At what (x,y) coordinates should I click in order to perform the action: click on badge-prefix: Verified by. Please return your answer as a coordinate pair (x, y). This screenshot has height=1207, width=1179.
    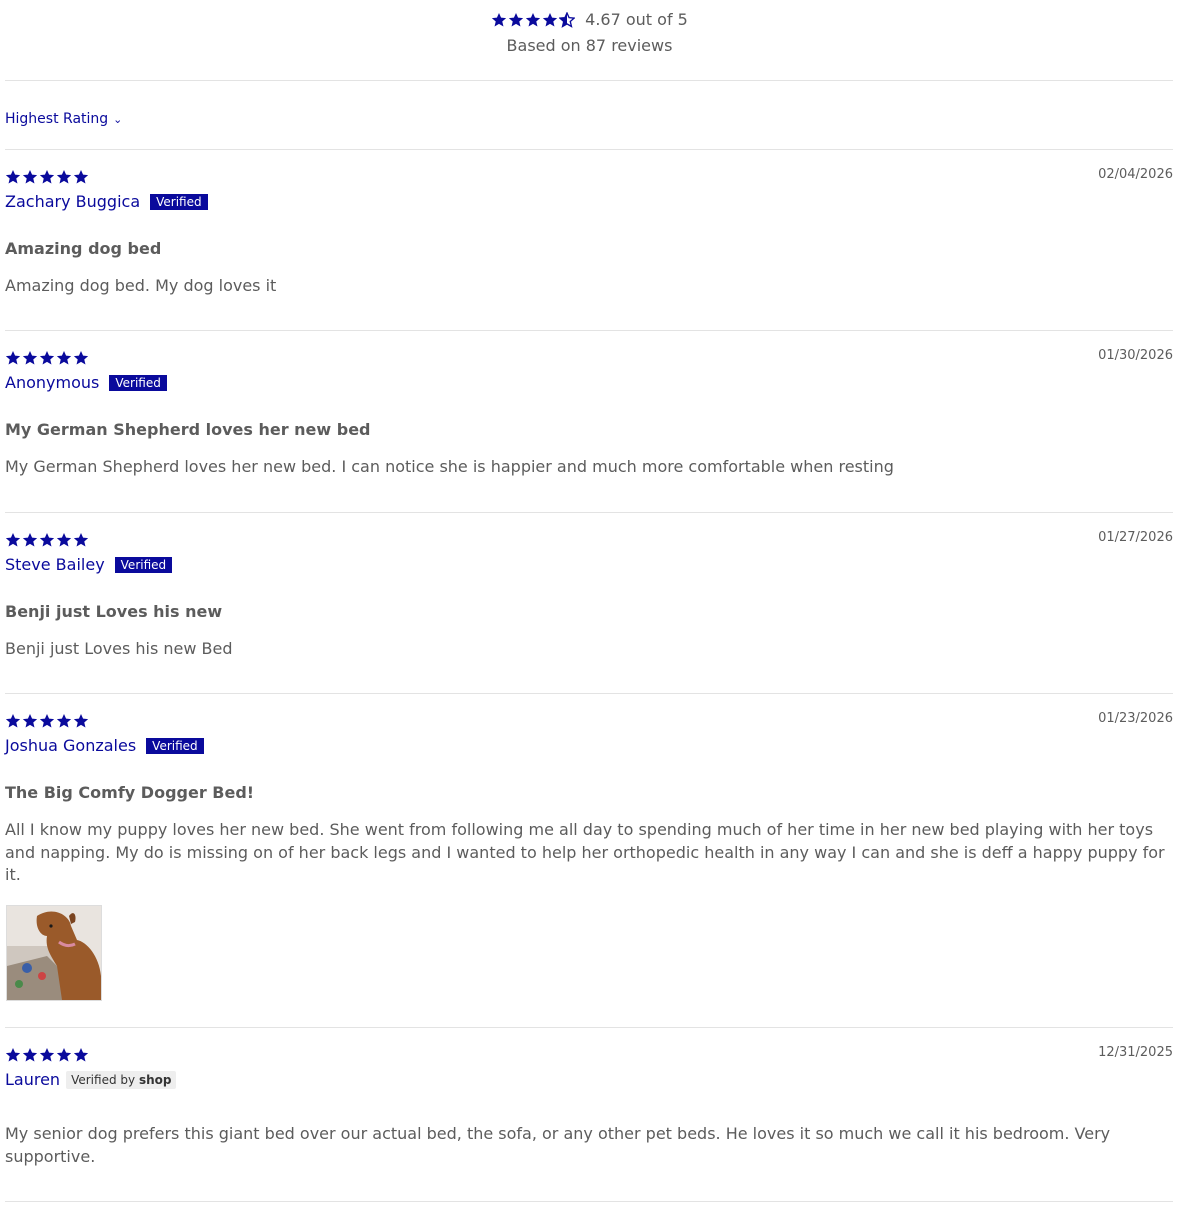
    Looking at the image, I should click on (103, 1079).